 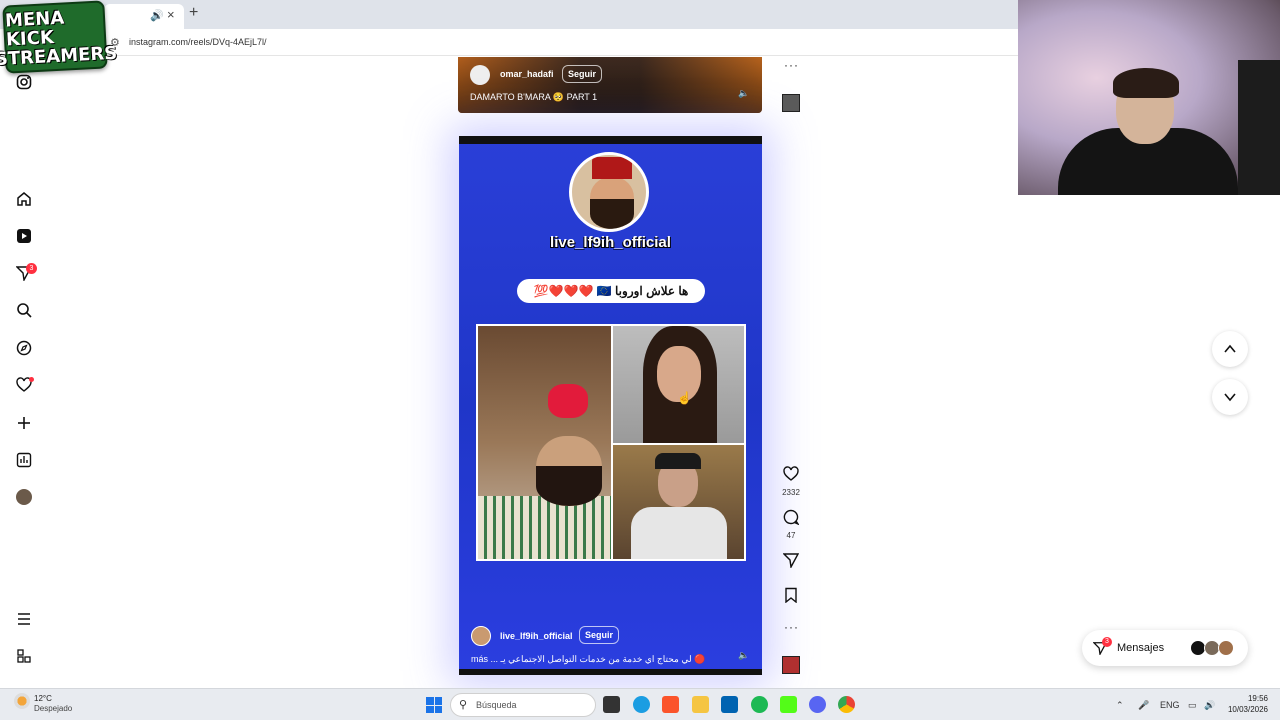 What do you see at coordinates (1209, 705) in the screenshot?
I see `volume-icon: 🔊` at bounding box center [1209, 705].